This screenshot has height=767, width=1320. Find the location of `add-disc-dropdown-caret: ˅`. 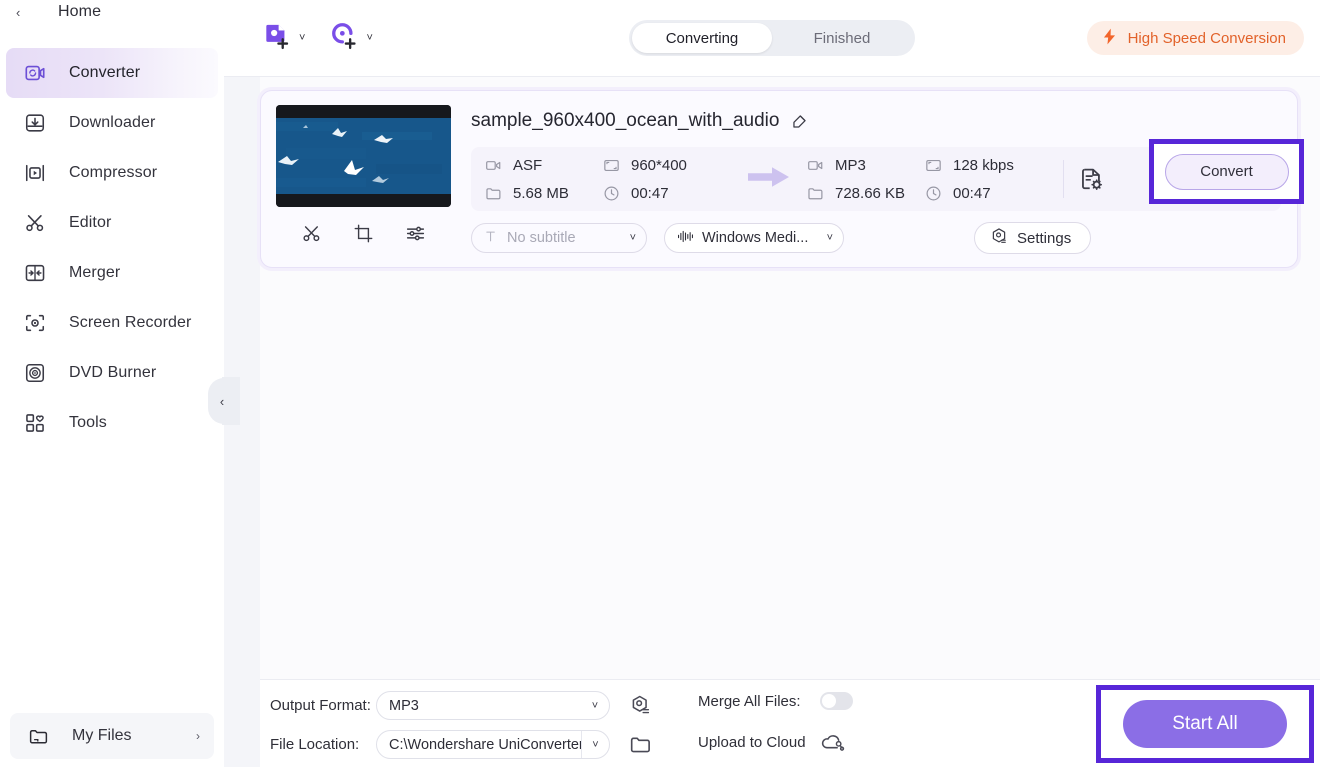

add-disc-dropdown-caret: ˅ is located at coordinates (369, 38).